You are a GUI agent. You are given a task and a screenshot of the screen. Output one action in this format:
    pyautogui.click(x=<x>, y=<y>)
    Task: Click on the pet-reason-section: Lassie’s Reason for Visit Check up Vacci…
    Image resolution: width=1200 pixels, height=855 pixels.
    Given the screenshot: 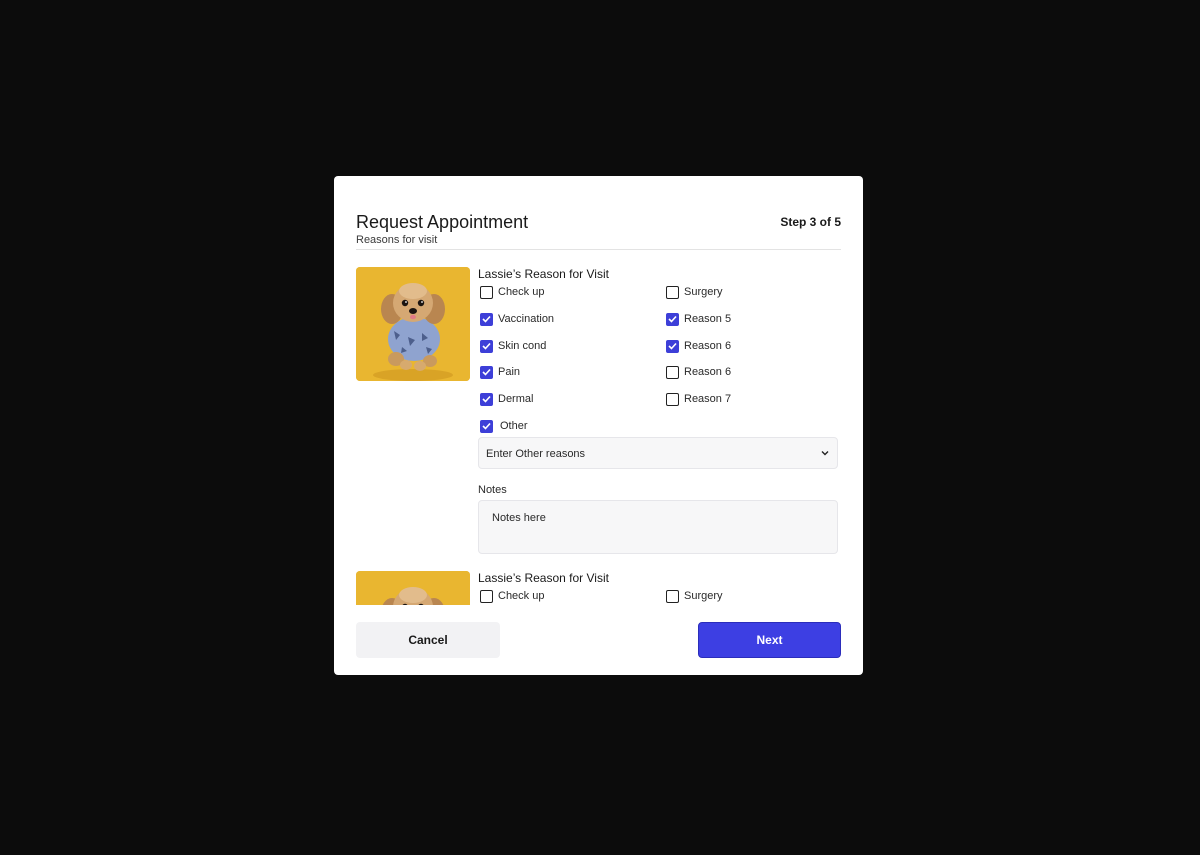 What is the action you would take?
    pyautogui.click(x=598, y=412)
    